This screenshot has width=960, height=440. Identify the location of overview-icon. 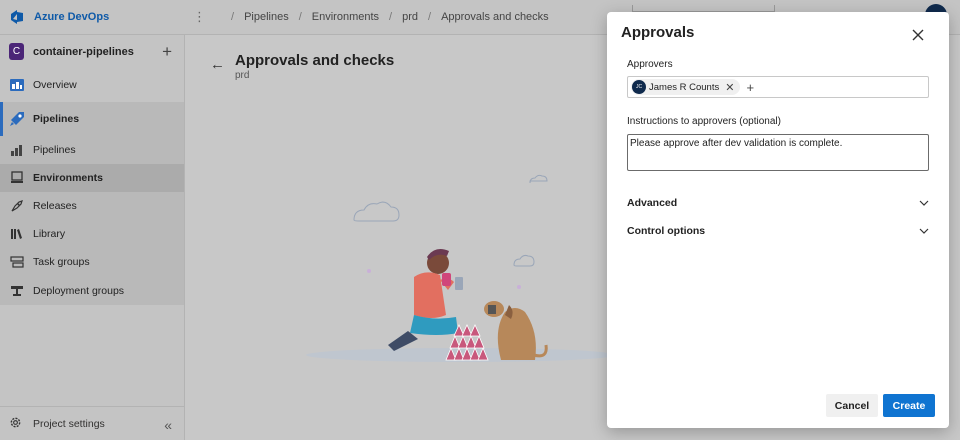
(17, 85).